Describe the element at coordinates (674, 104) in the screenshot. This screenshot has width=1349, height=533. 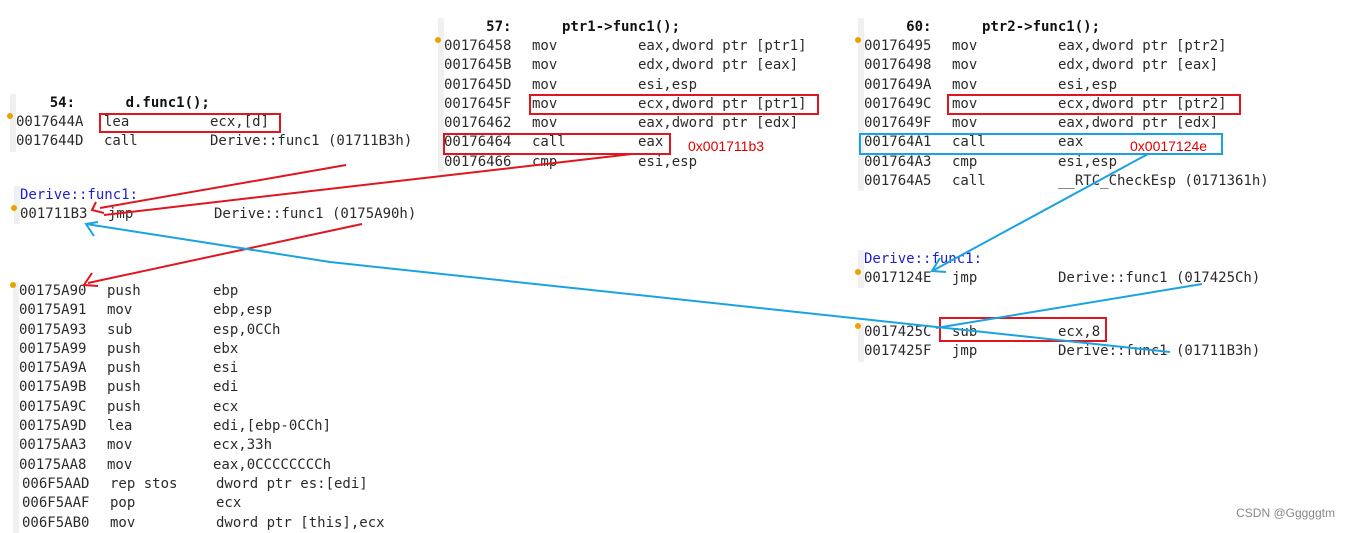
I see `highlight-box-mov-ptr1` at that location.